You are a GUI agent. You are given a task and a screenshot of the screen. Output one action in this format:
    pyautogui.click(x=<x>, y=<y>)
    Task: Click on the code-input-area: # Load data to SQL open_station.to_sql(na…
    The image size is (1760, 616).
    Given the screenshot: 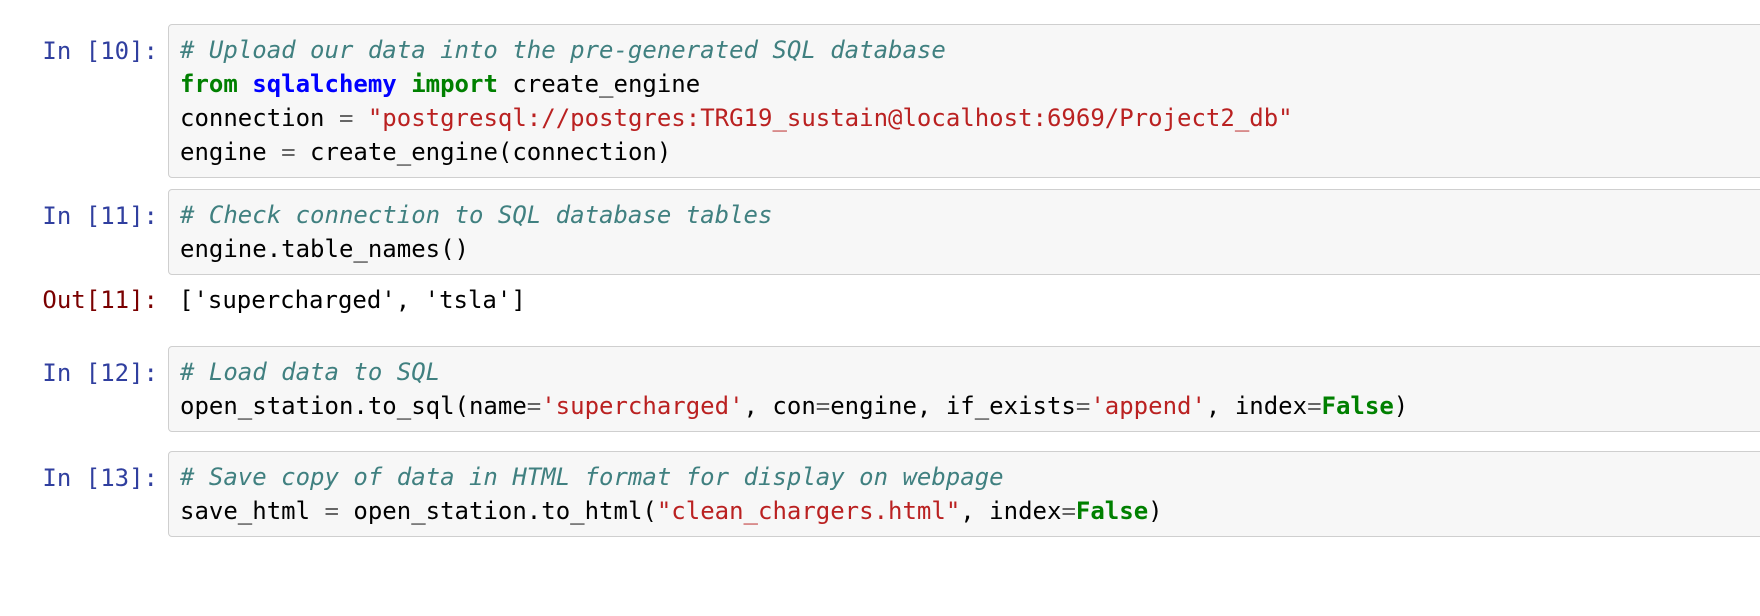 What is the action you would take?
    pyautogui.click(x=964, y=389)
    